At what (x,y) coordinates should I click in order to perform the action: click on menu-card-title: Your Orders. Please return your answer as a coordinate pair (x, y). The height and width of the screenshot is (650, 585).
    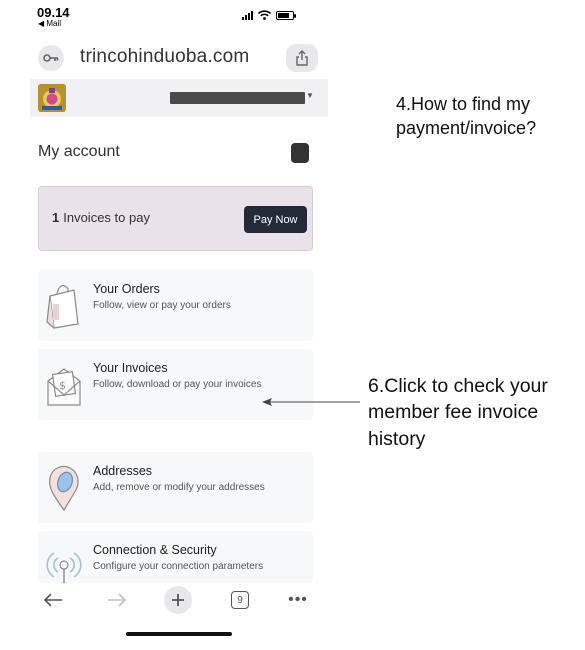
    Looking at the image, I should click on (126, 289).